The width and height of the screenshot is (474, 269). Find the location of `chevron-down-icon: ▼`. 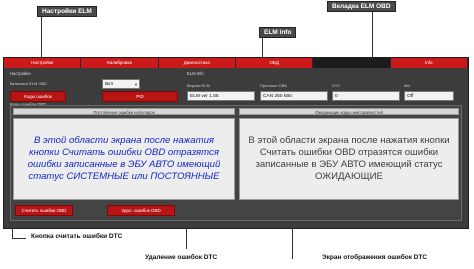

chevron-down-icon: ▼ is located at coordinates (136, 84).